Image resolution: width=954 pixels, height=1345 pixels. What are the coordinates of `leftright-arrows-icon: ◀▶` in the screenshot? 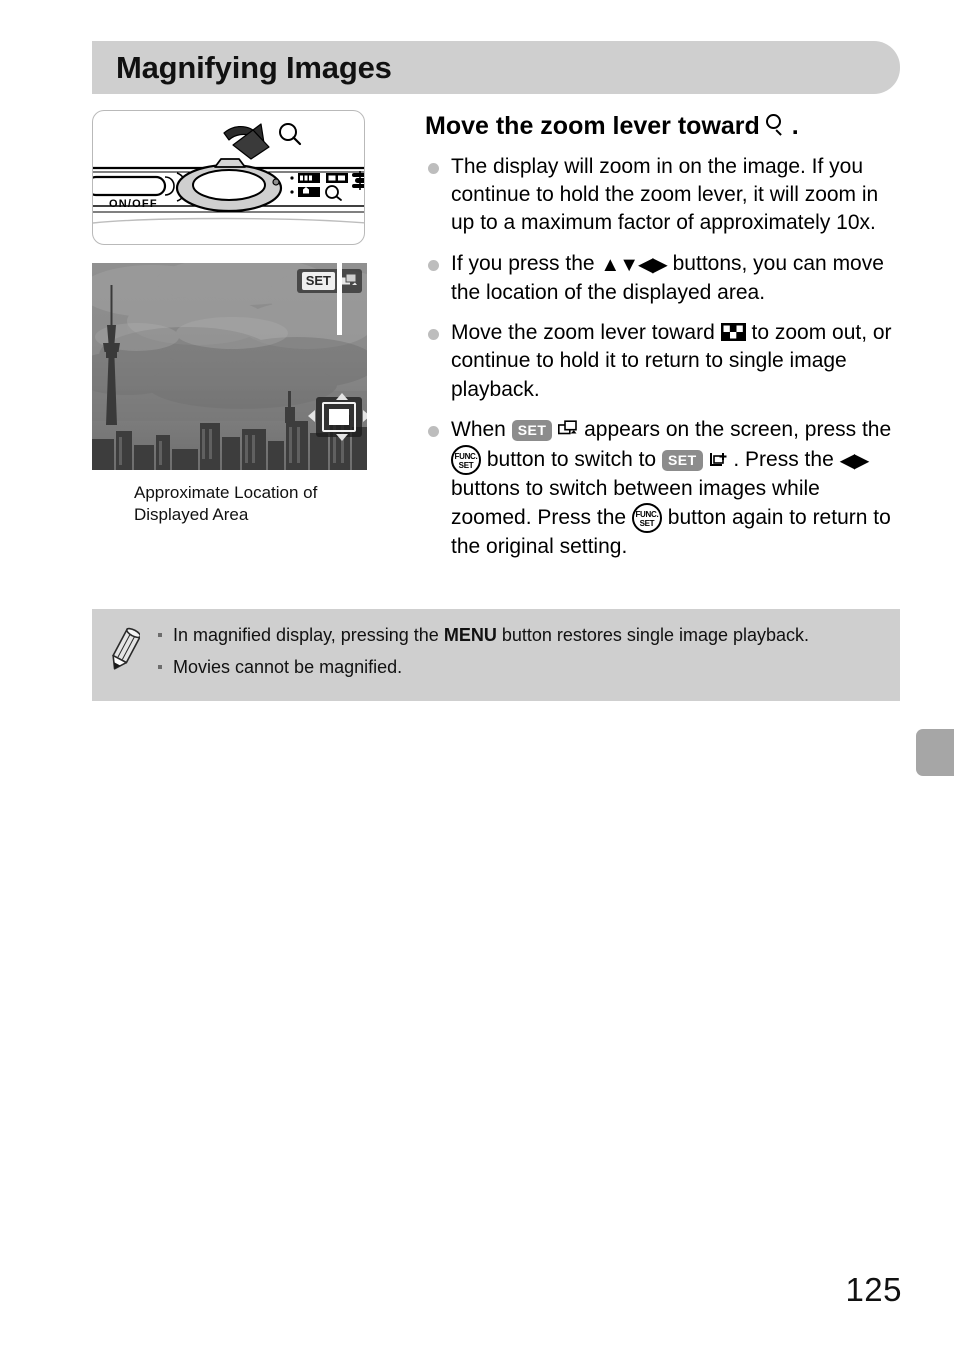 It's located at (854, 460).